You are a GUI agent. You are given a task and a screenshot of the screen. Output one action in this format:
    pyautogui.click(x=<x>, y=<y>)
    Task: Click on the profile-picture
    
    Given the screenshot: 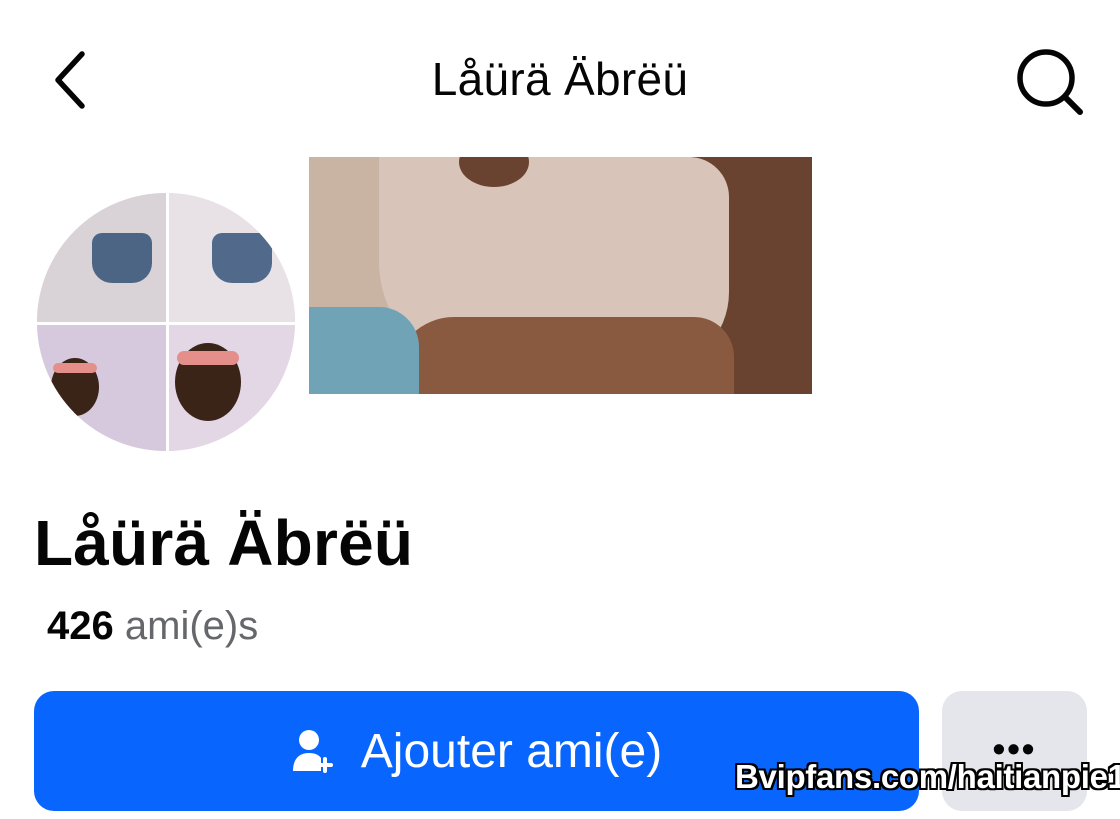 What is the action you would take?
    pyautogui.click(x=166, y=322)
    